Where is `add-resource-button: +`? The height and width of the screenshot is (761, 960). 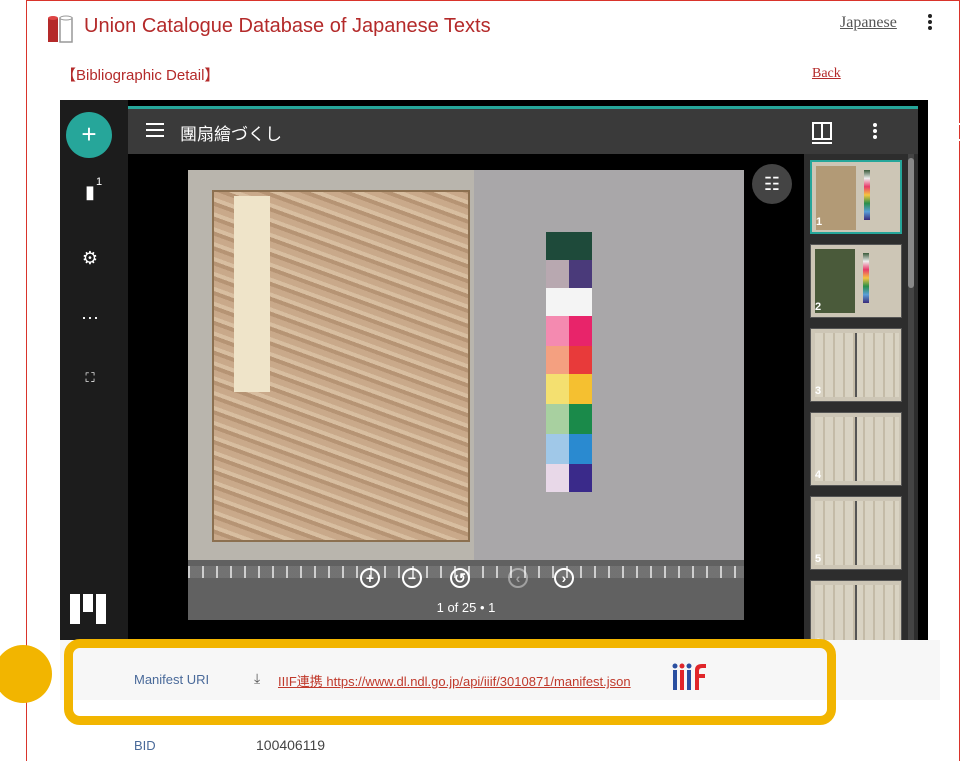 add-resource-button: + is located at coordinates (89, 135).